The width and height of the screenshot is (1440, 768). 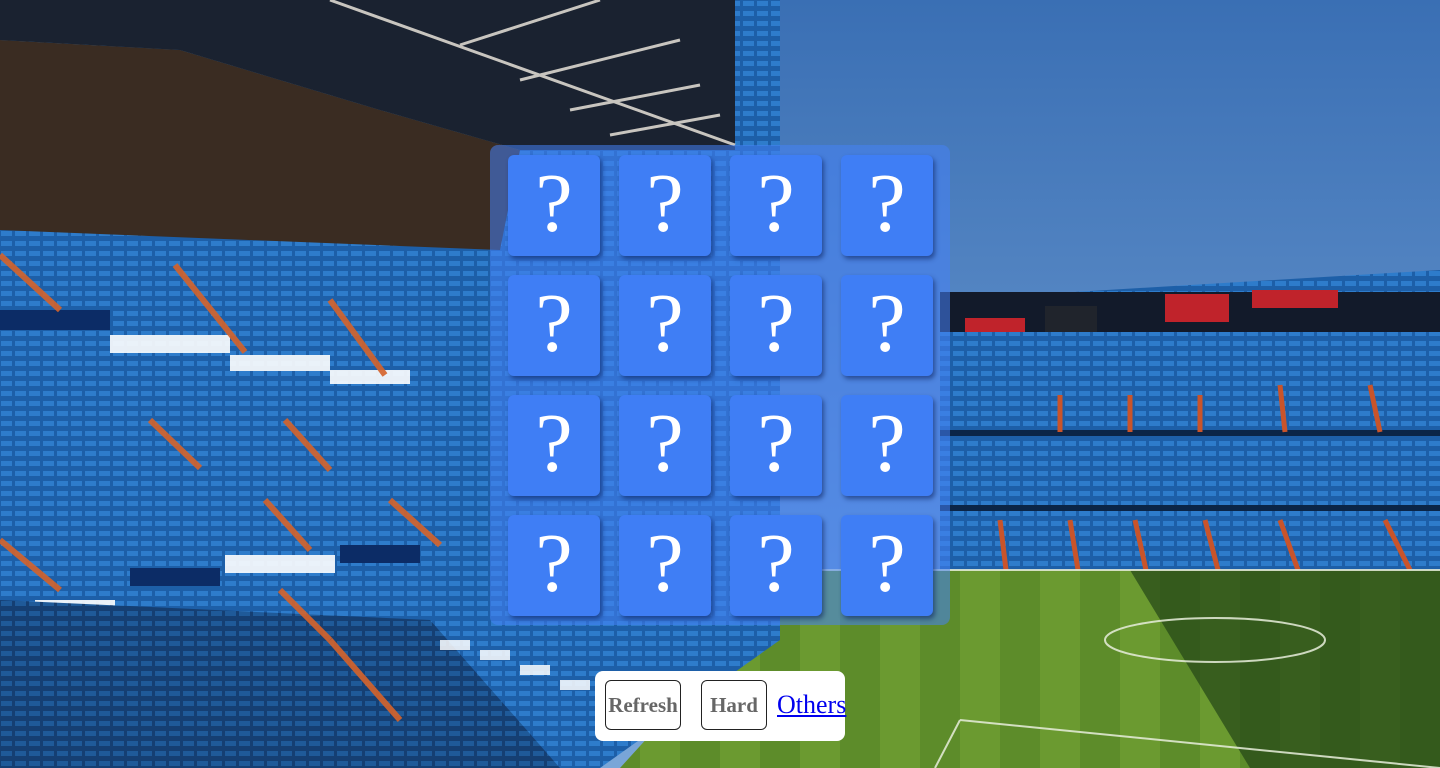 I want to click on memory-card-r1-c4: ?, so click(x=887, y=205).